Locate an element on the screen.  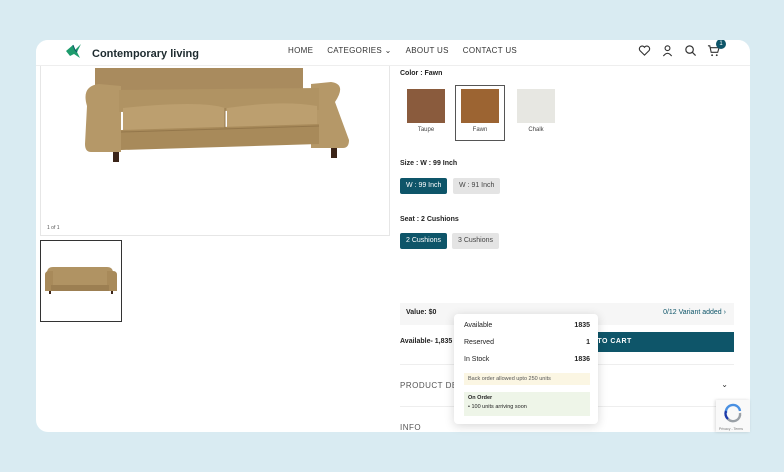
recaptcha-icon is located at coordinates (733, 413).